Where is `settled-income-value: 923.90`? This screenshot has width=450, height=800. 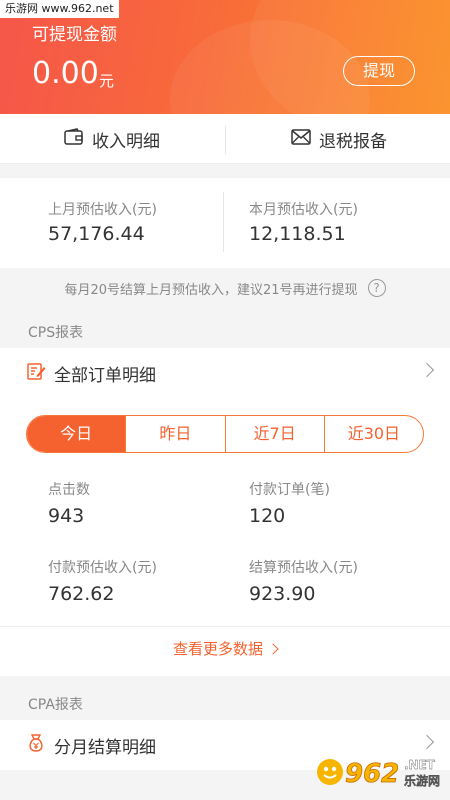
settled-income-value: 923.90 is located at coordinates (282, 594).